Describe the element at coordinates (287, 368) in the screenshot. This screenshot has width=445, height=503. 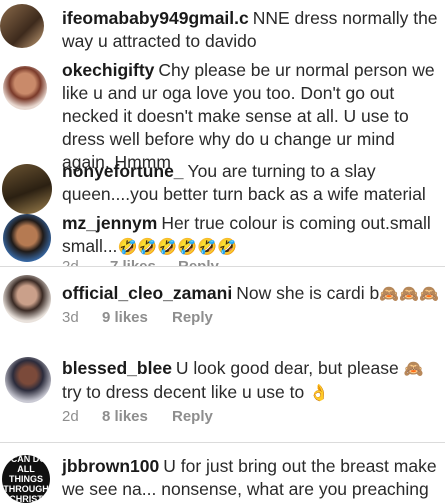
I see `comment-body: U look good dear, but please` at that location.